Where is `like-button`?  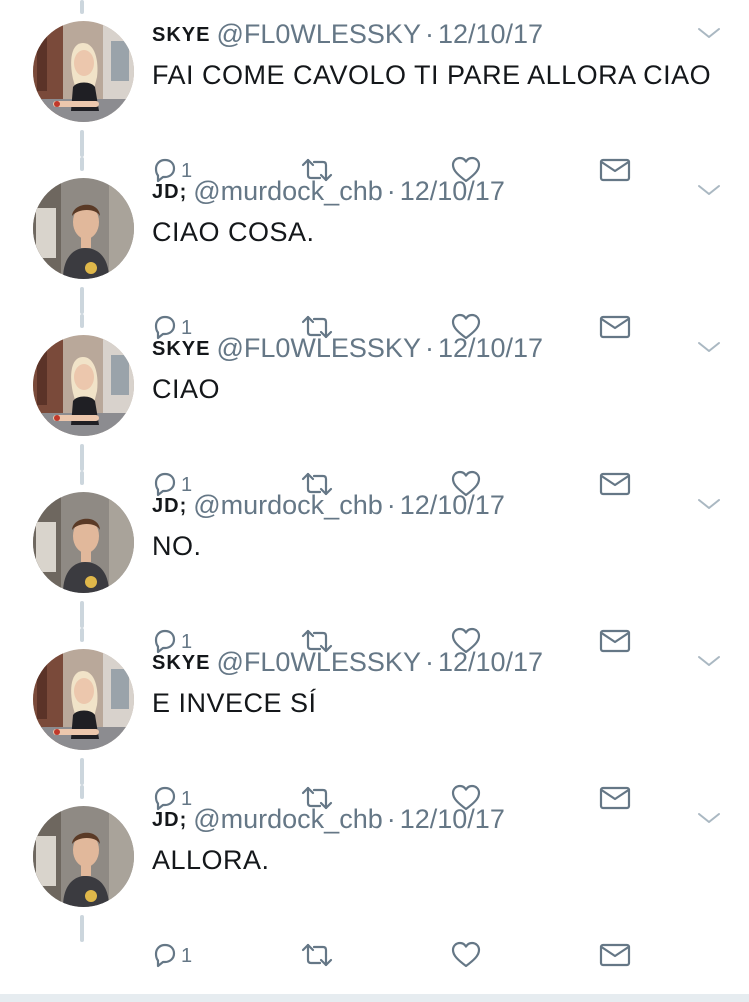 like-button is located at coordinates (466, 955).